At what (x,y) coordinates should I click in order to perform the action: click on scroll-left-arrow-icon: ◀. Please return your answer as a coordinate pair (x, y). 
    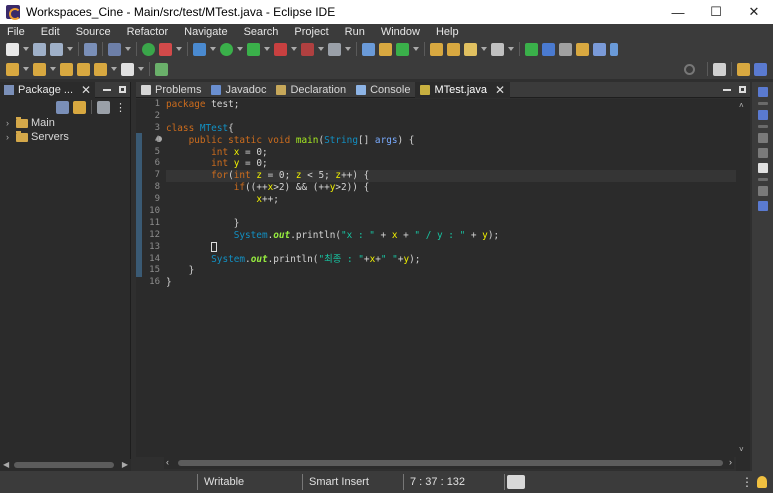
    Looking at the image, I should click on (6, 464).